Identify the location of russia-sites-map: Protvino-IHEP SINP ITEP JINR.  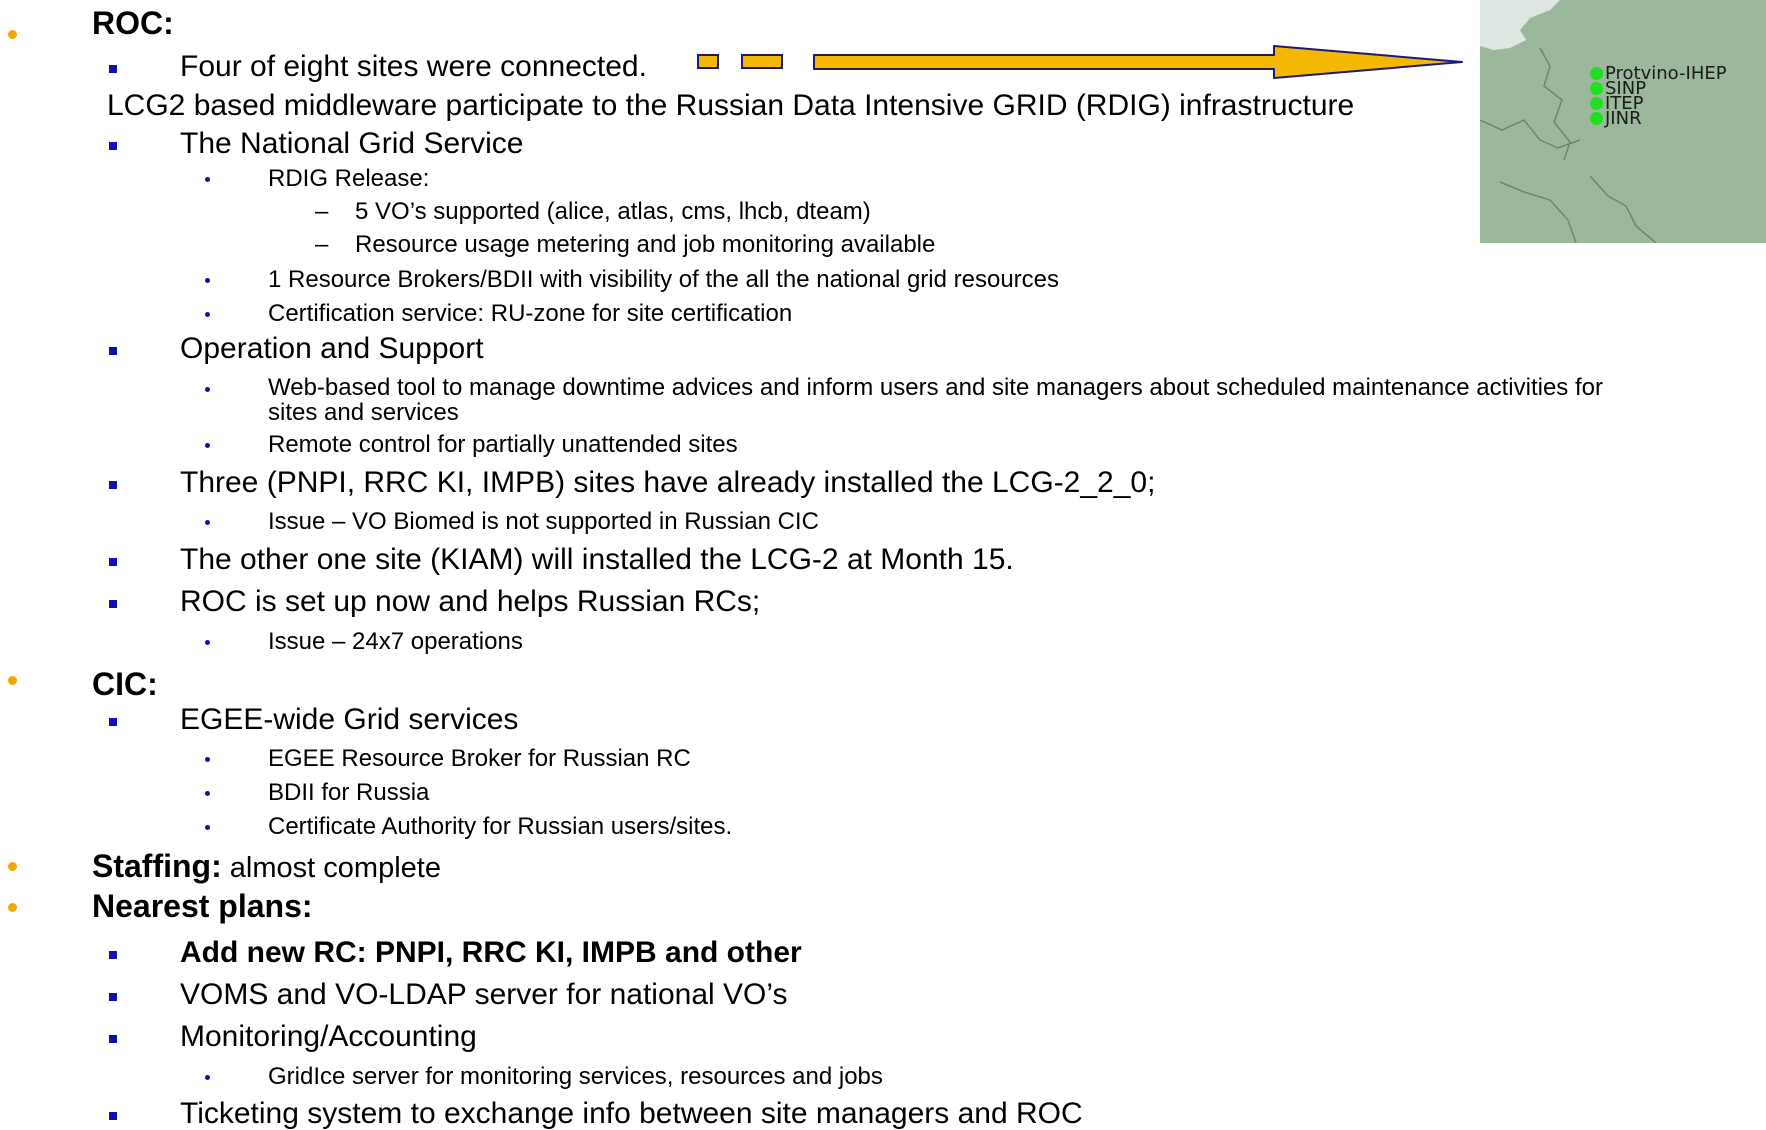
(1623, 121).